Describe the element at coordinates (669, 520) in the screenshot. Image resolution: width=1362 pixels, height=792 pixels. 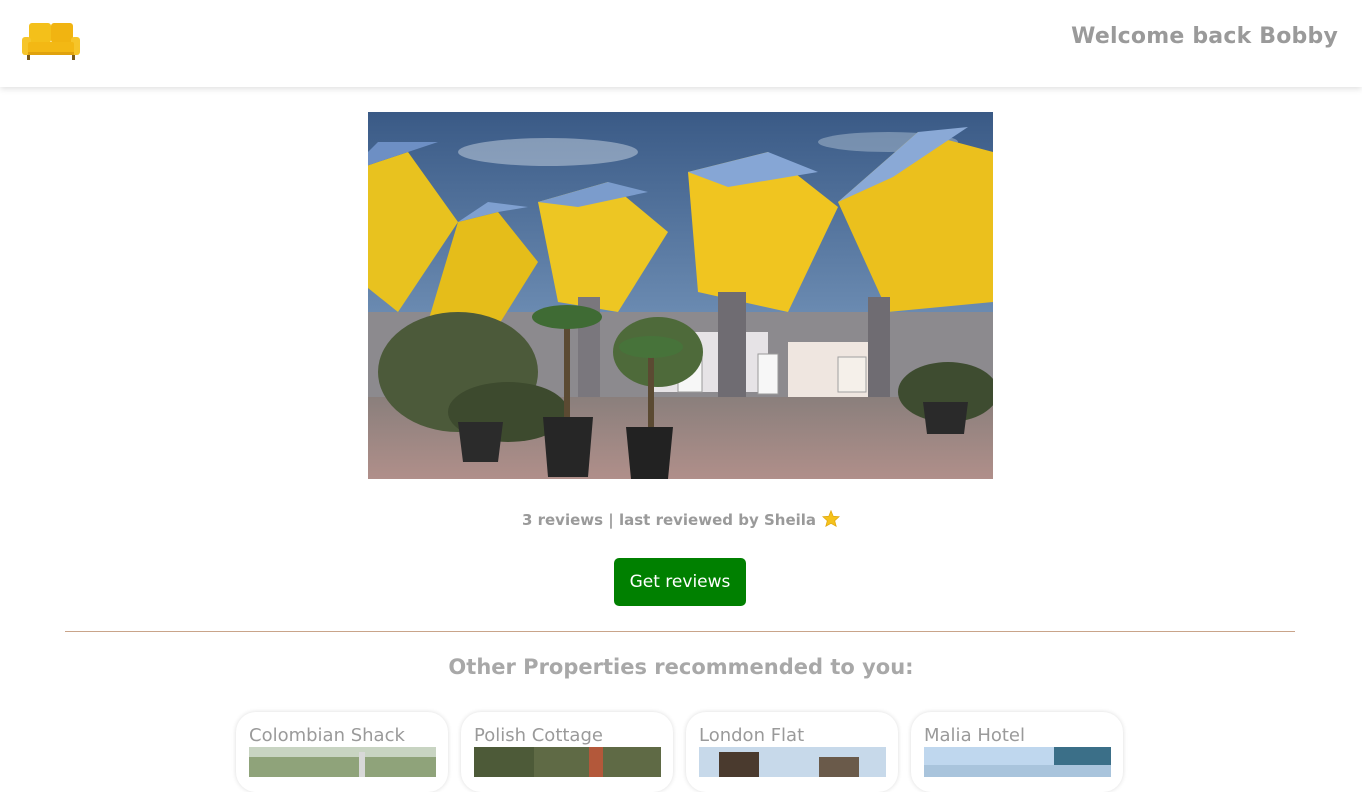
I see `review-summary-text: 3 reviews | last reviewed by Sheila` at that location.